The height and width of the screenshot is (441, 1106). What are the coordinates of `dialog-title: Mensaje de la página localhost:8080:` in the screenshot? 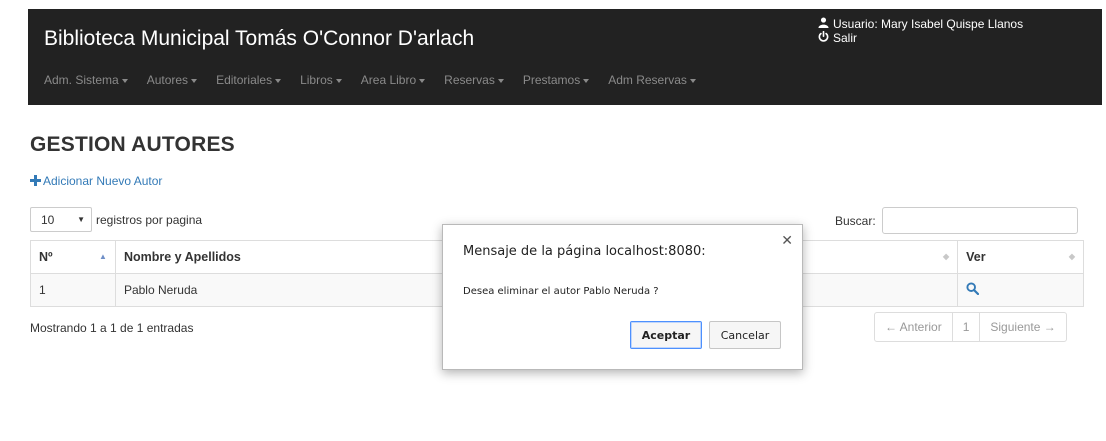 It's located at (584, 251).